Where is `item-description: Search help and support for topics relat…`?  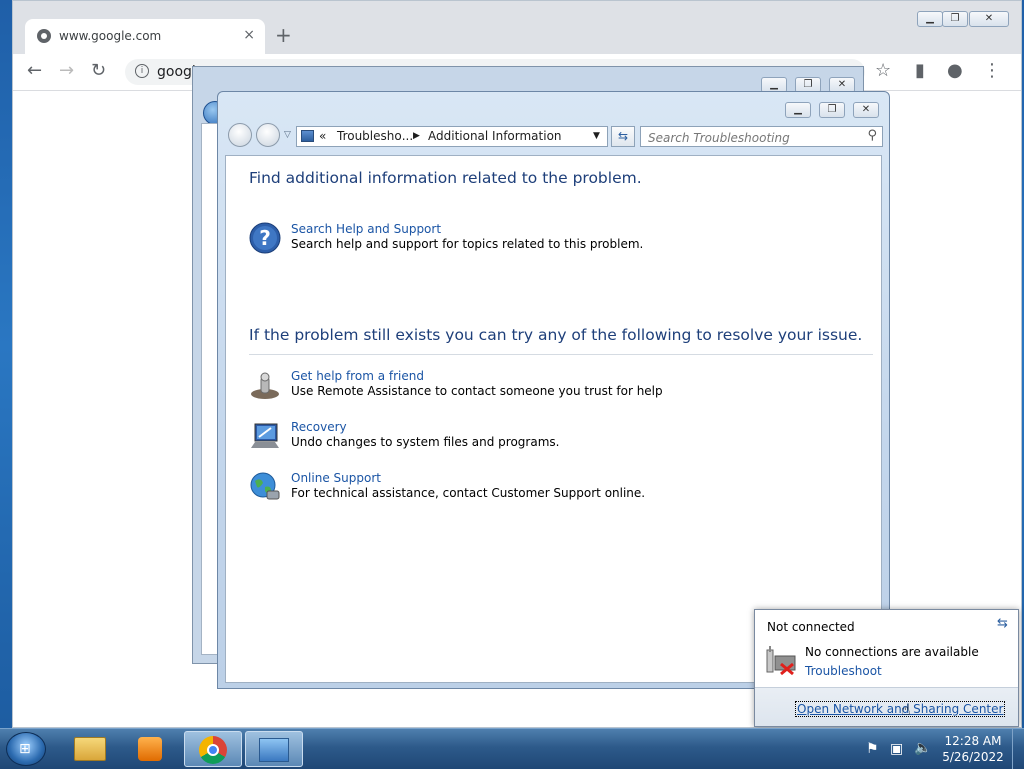
item-description: Search help and support for topics relat… is located at coordinates (467, 244).